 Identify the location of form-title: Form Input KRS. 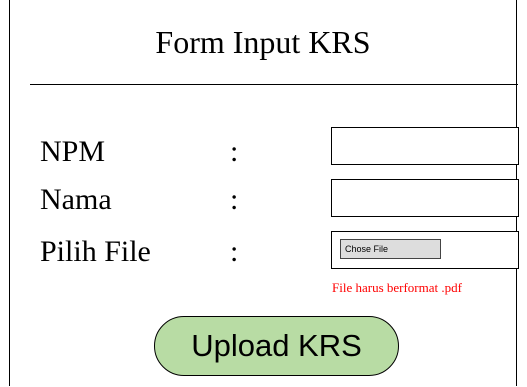
(263, 42).